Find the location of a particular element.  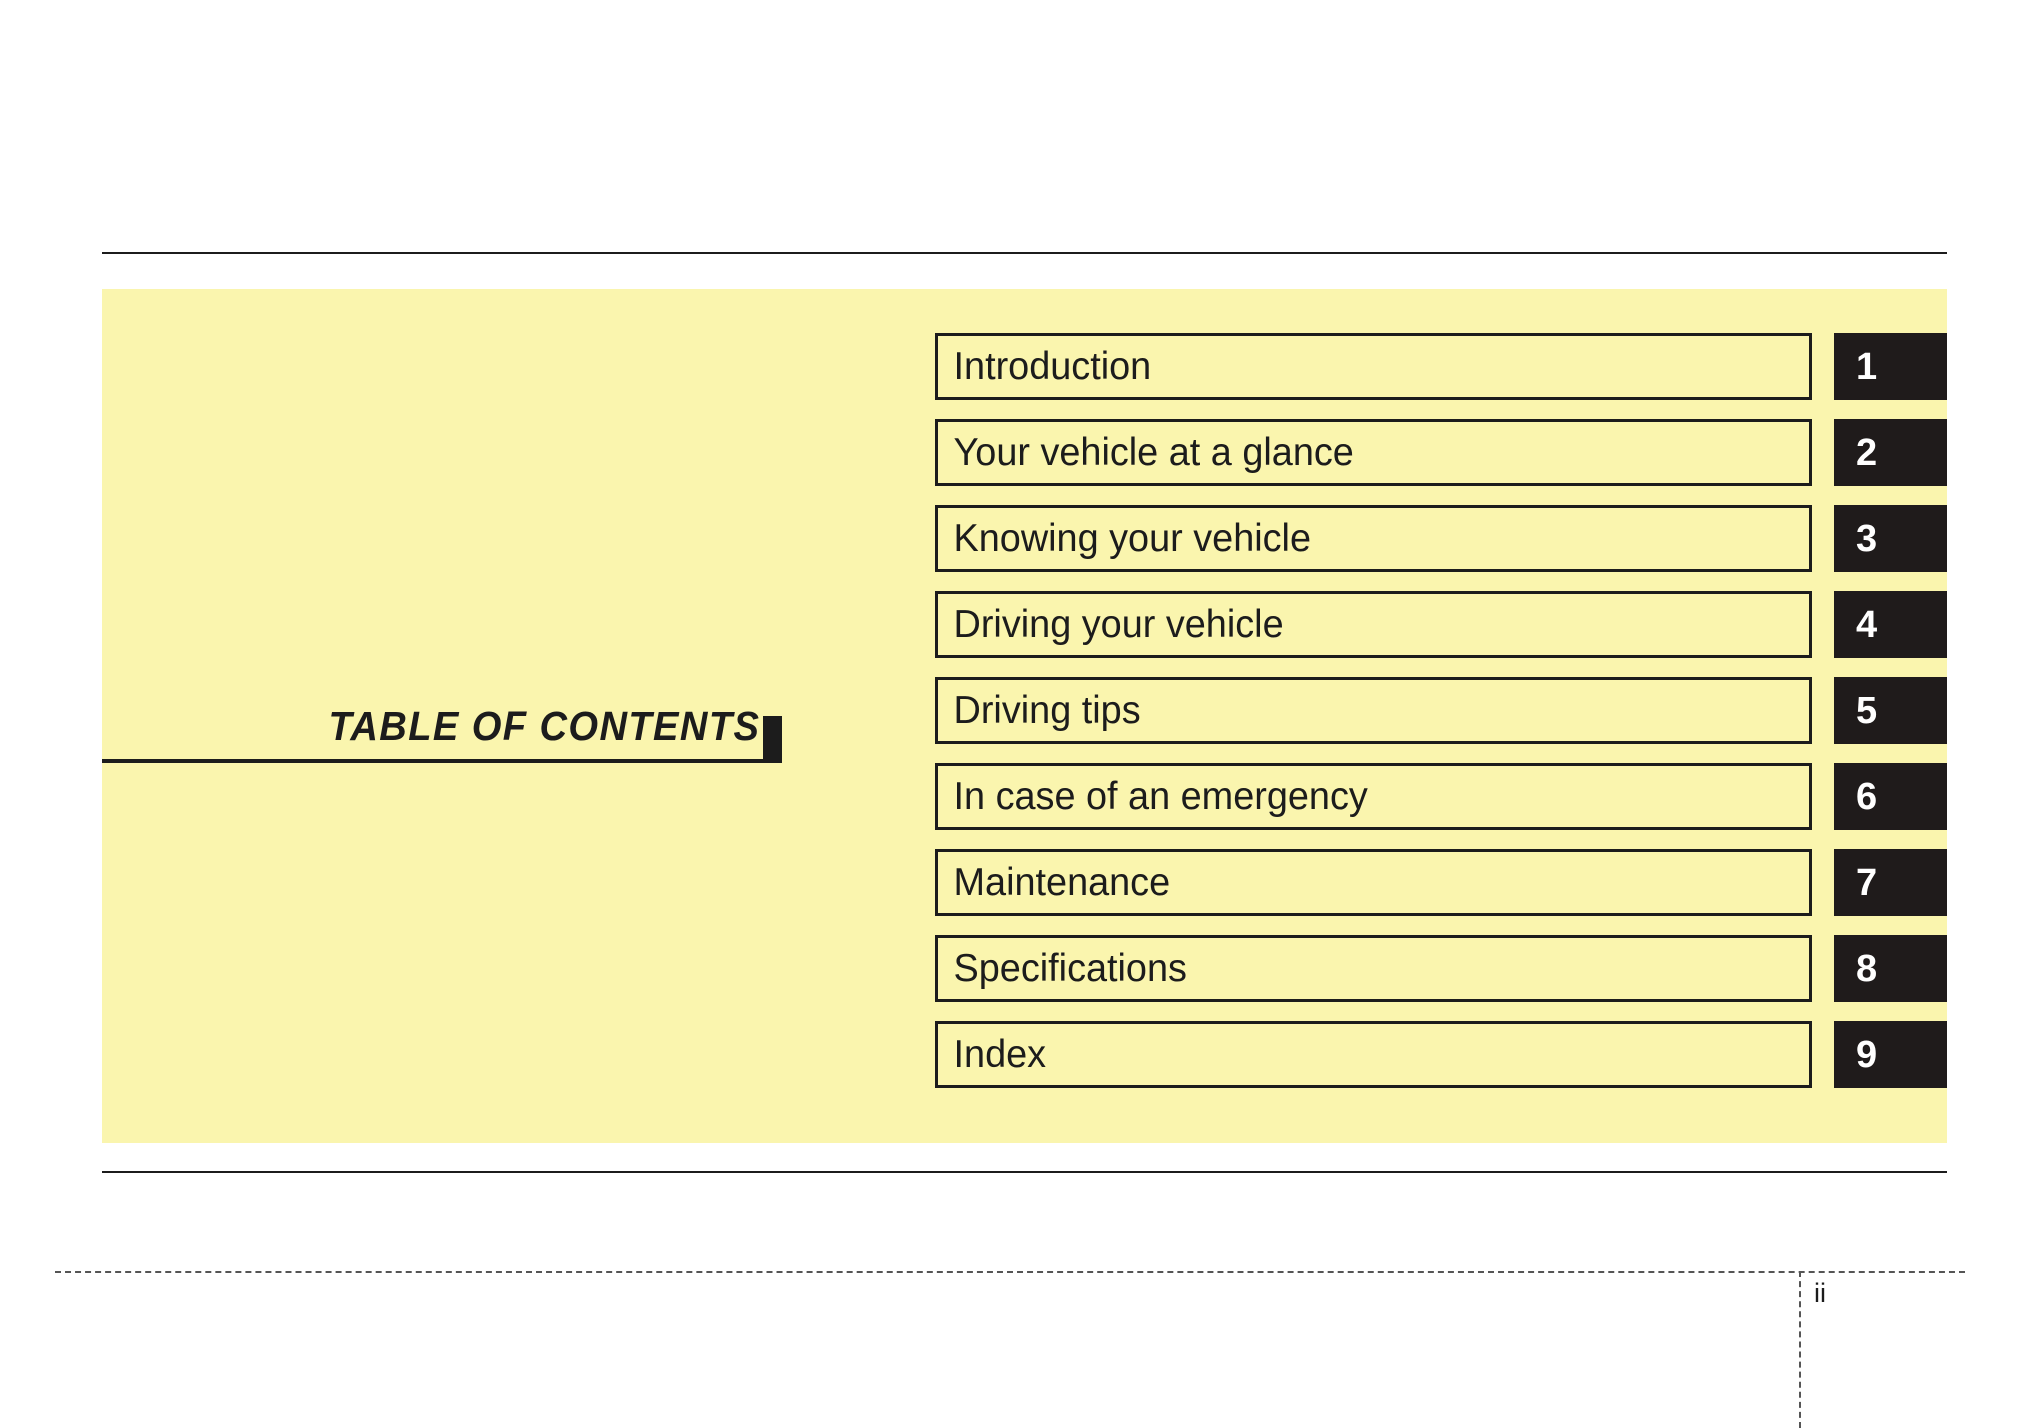

page-title-block: TABLE OF CONTENTS is located at coordinates (442, 728).